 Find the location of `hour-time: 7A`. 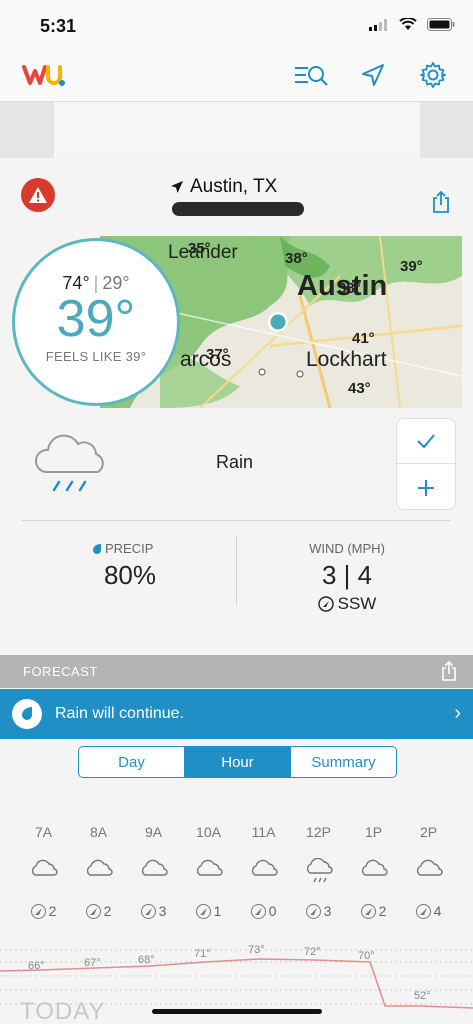

hour-time: 7A is located at coordinates (43, 832).